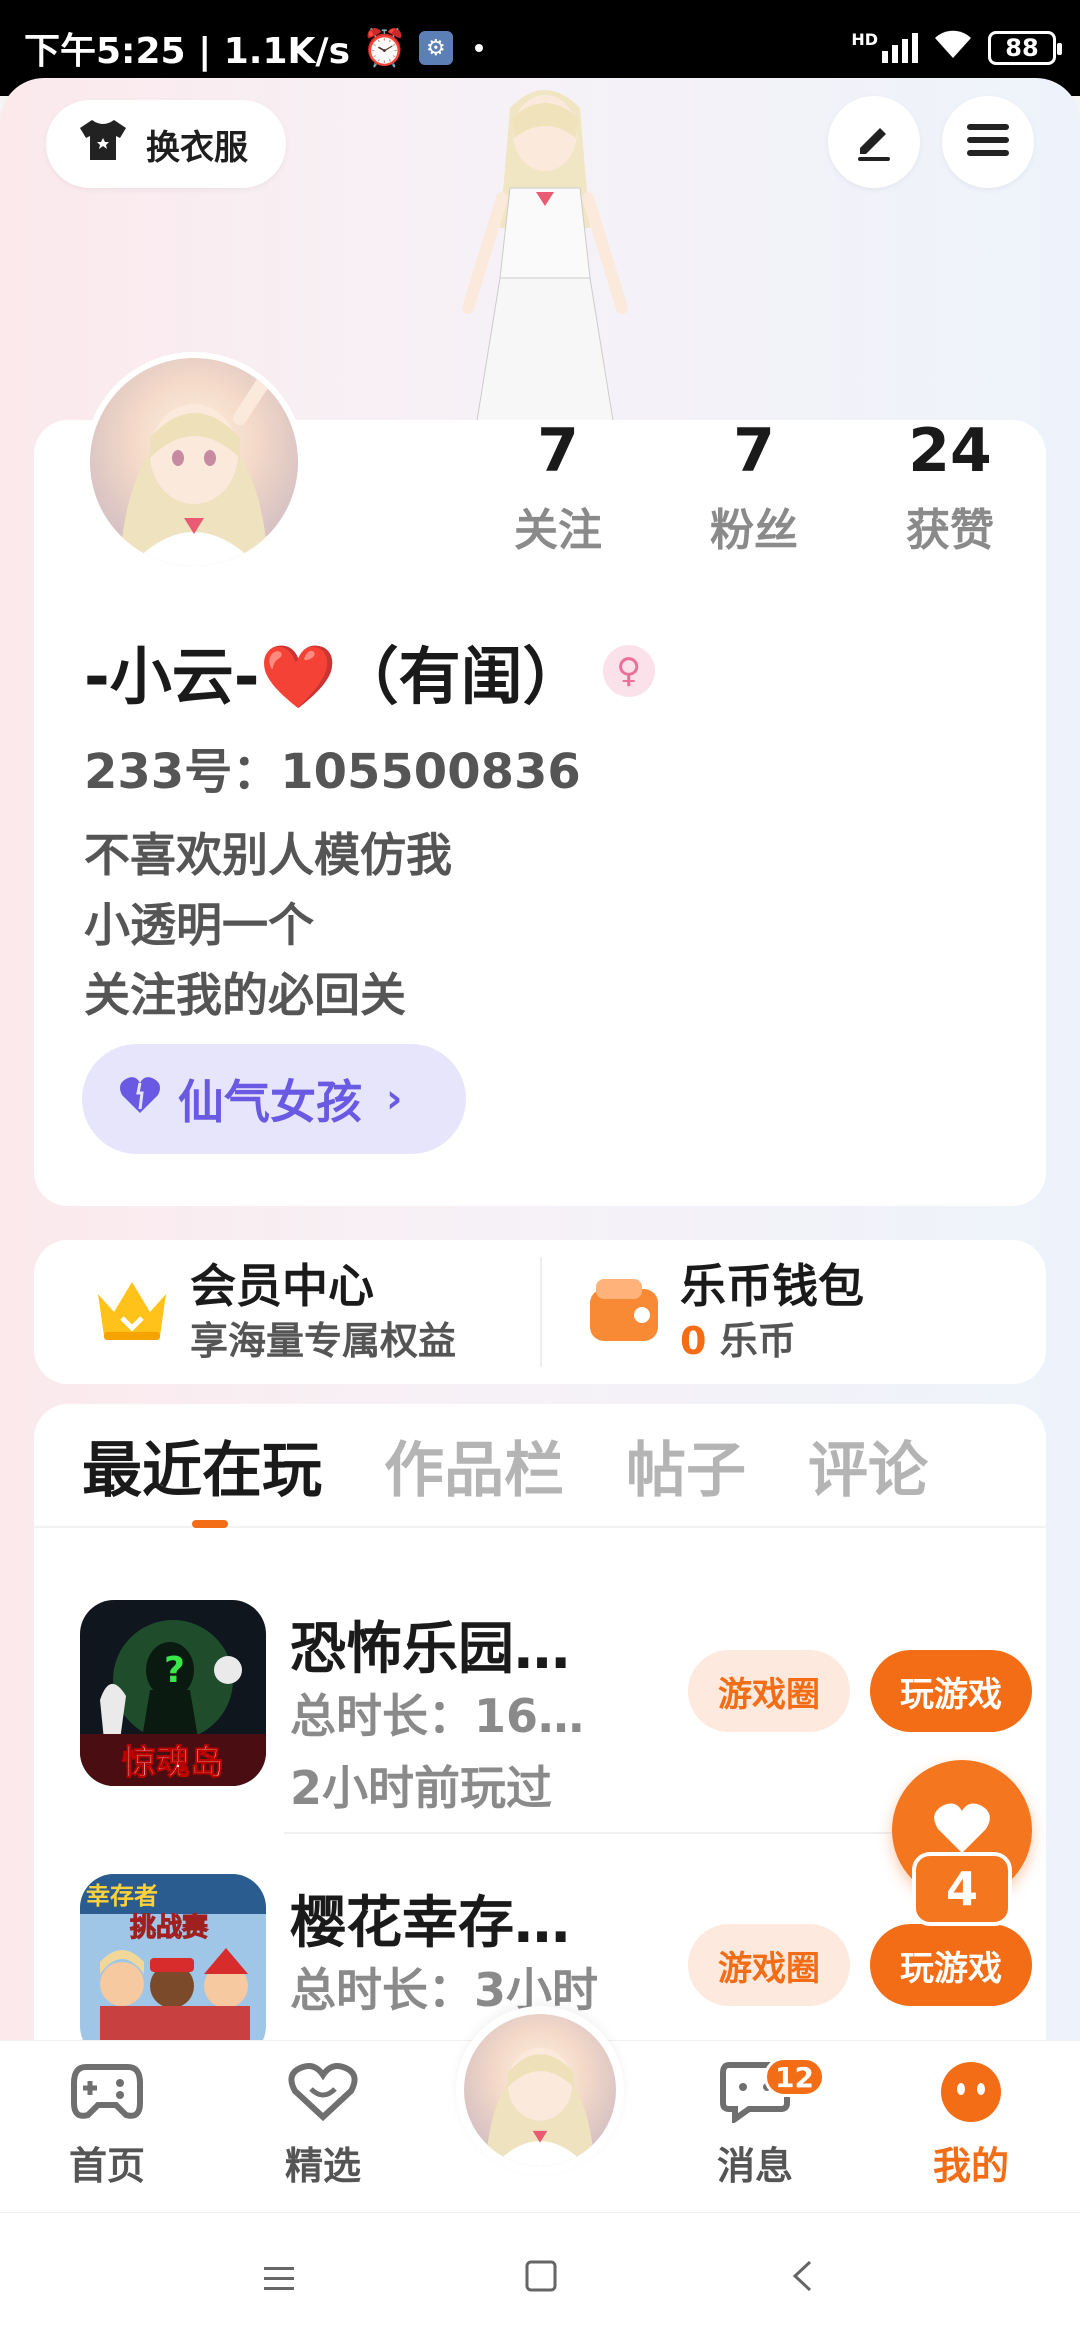  I want to click on home-button-icon, so click(541, 2280).